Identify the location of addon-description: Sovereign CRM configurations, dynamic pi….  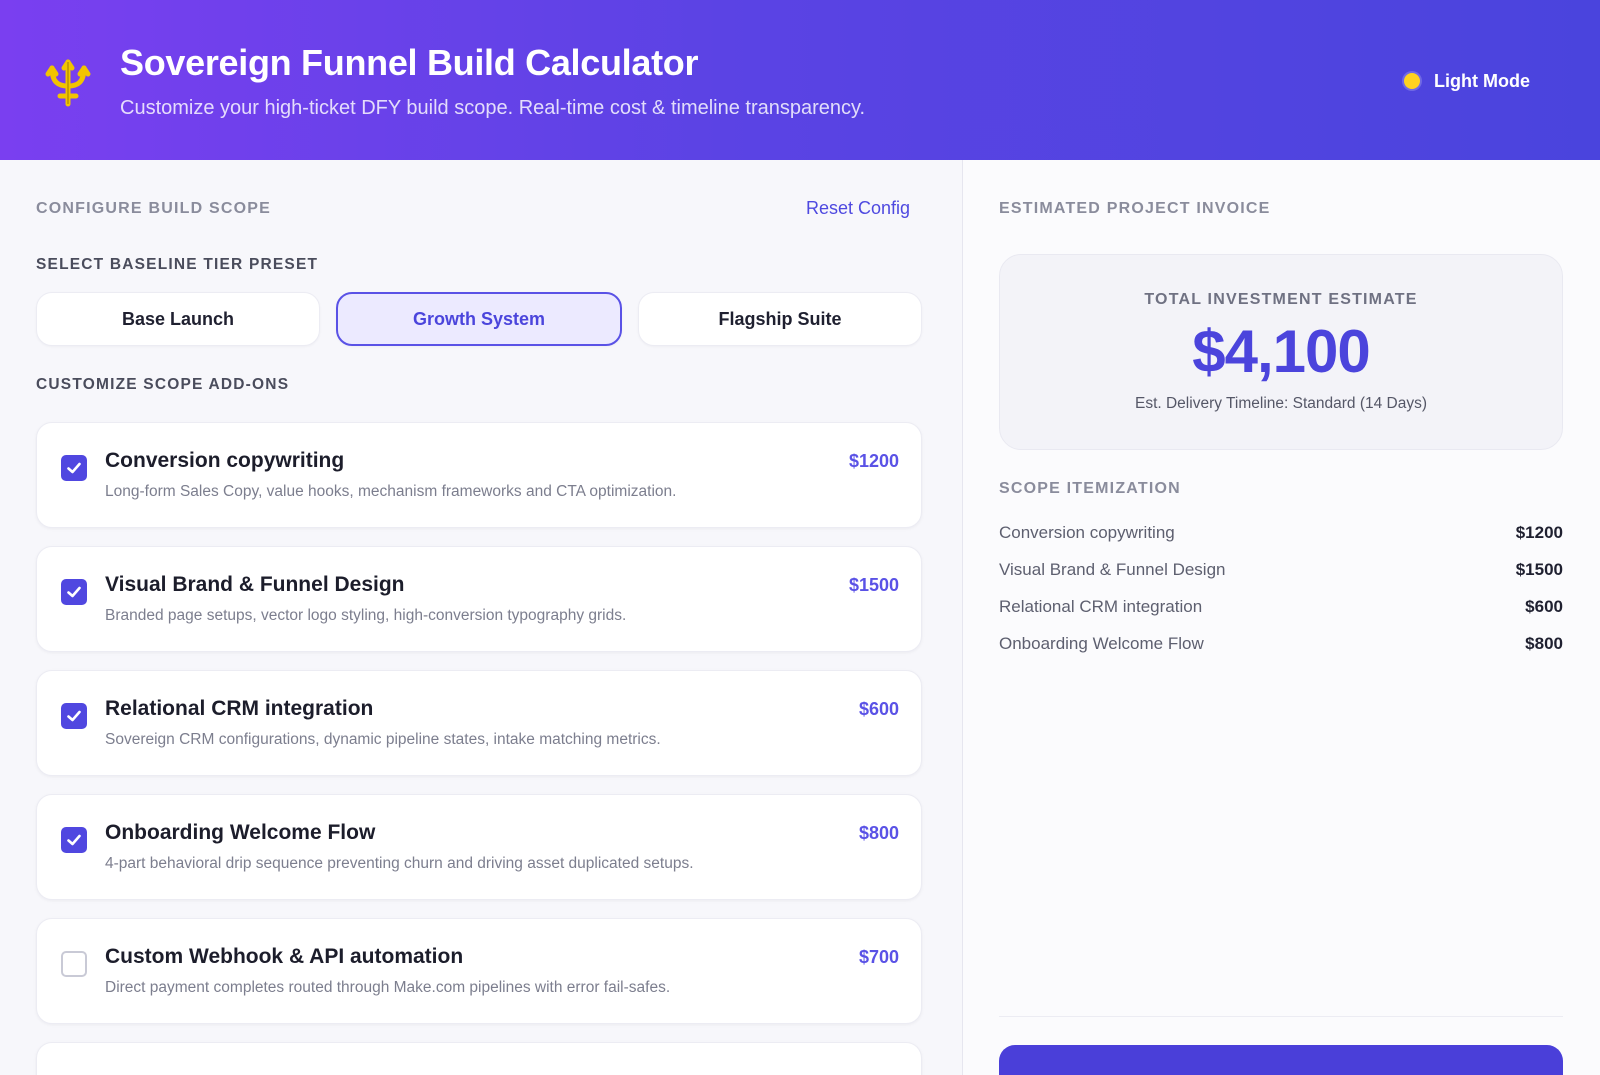
(383, 739).